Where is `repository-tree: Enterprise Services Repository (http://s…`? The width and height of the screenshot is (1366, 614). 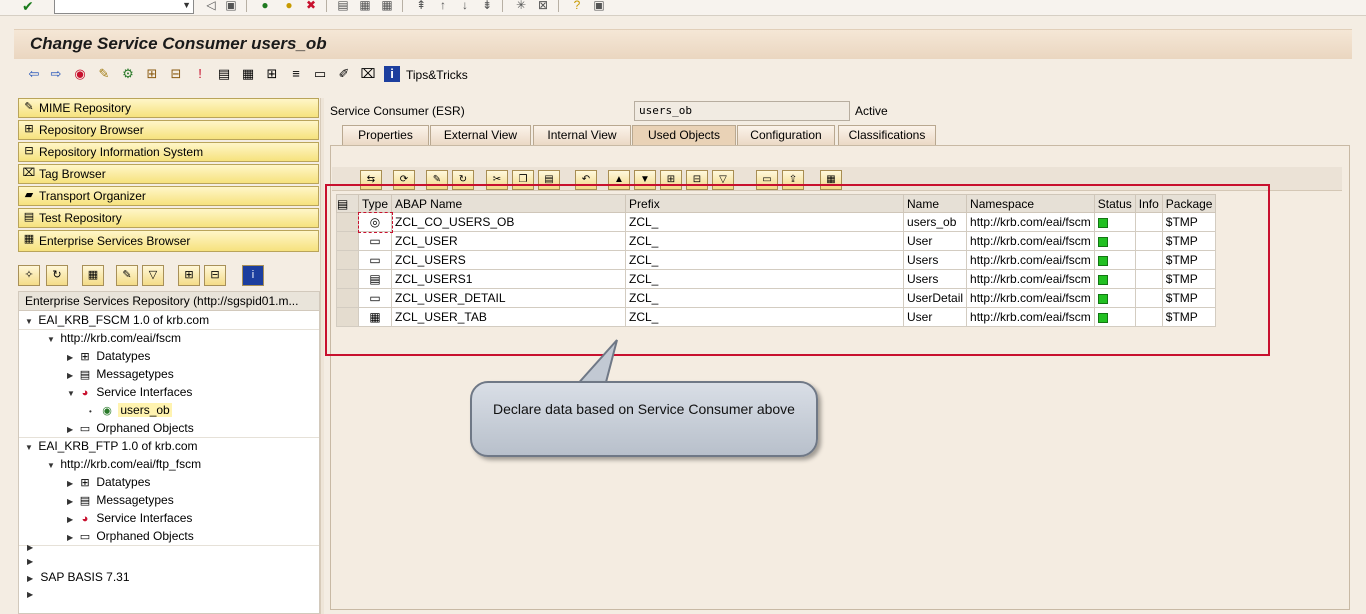 repository-tree: Enterprise Services Repository (http://s… is located at coordinates (169, 452).